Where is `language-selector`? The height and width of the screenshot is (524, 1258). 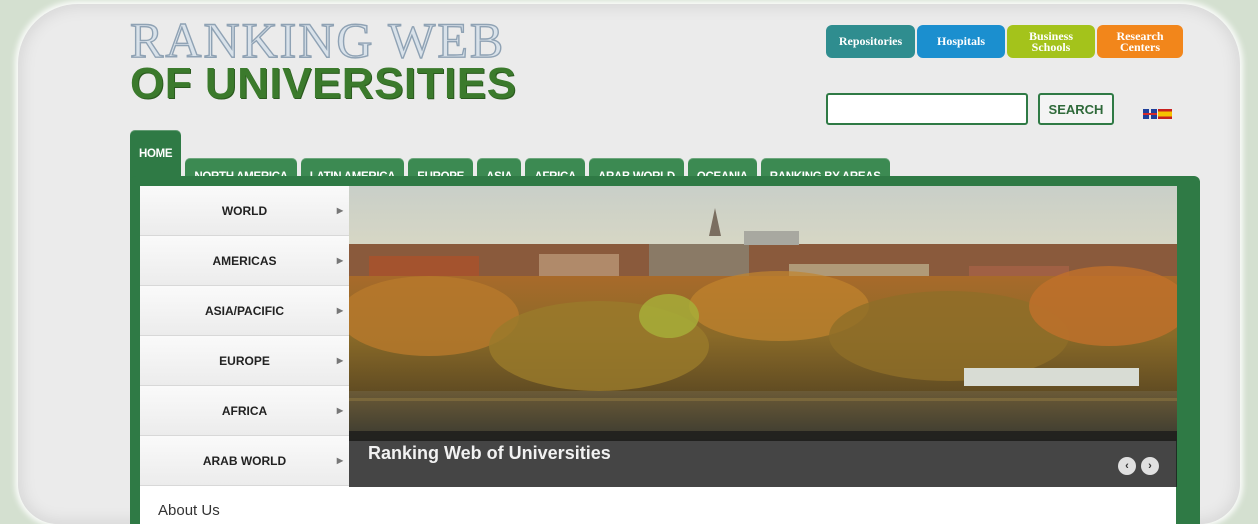 language-selector is located at coordinates (1157, 114).